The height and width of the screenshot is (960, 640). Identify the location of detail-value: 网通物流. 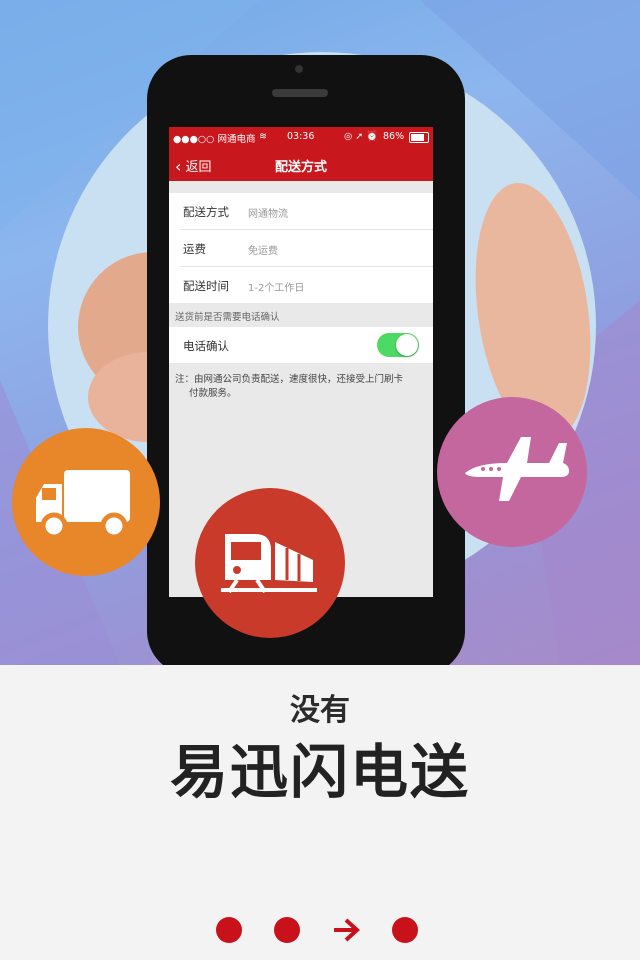
(268, 214).